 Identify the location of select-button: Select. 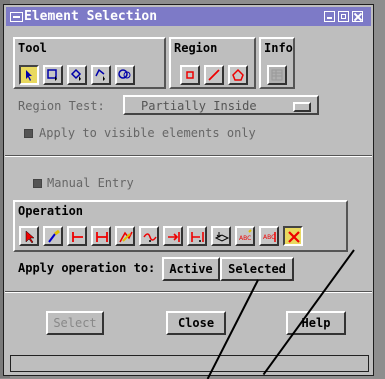
(75, 323).